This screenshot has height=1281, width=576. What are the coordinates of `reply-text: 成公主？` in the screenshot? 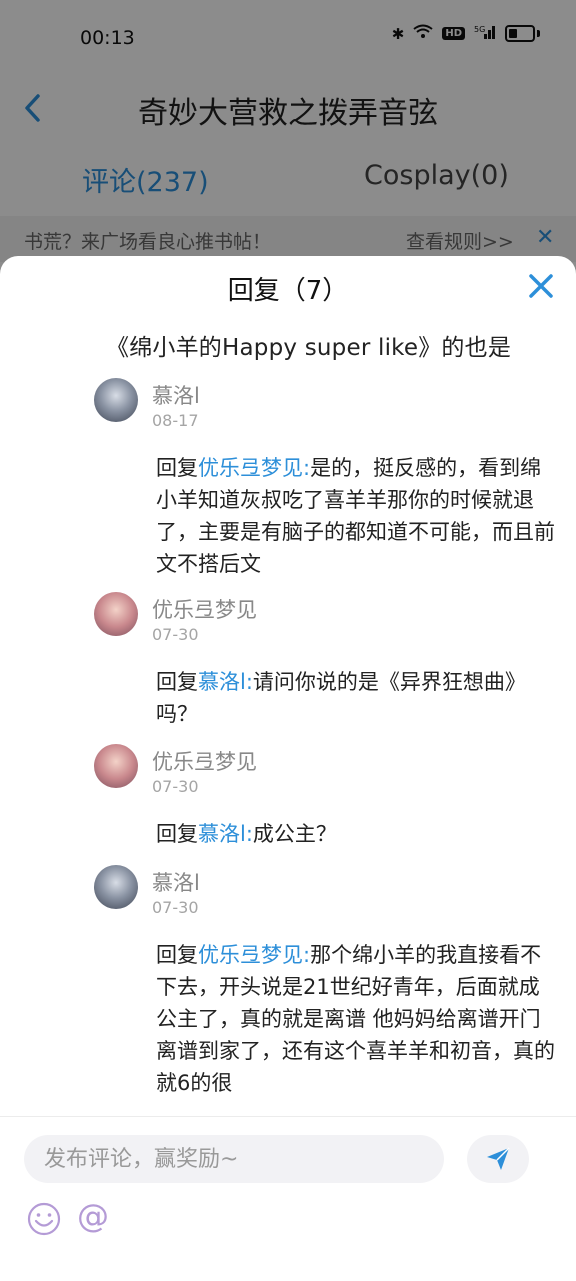 It's located at (294, 834).